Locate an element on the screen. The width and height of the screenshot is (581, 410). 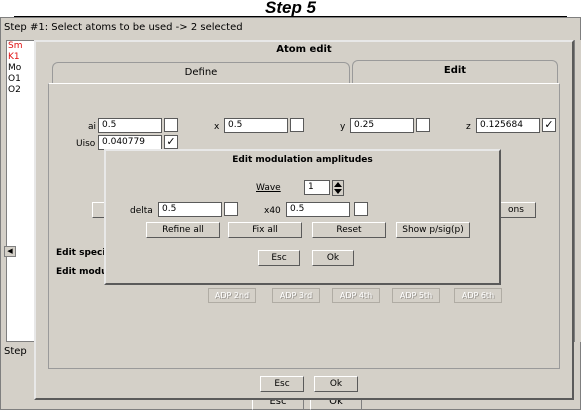
atom-list-item: Sm is located at coordinates (21, 46).